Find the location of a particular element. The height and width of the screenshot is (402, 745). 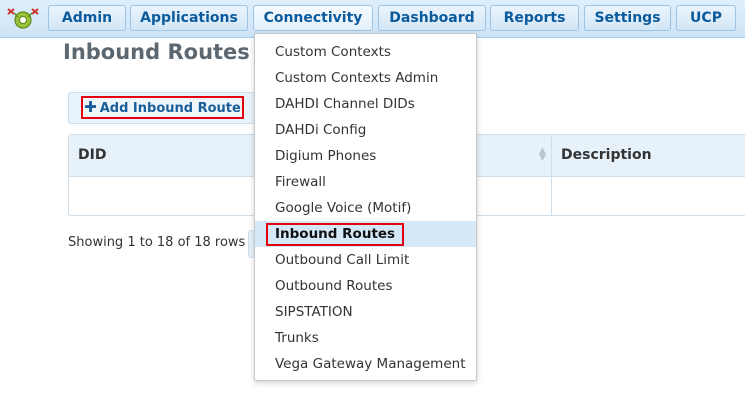

menu-item-dahdi-channel-dids: DAHDI Channel DIDs is located at coordinates (365, 104).